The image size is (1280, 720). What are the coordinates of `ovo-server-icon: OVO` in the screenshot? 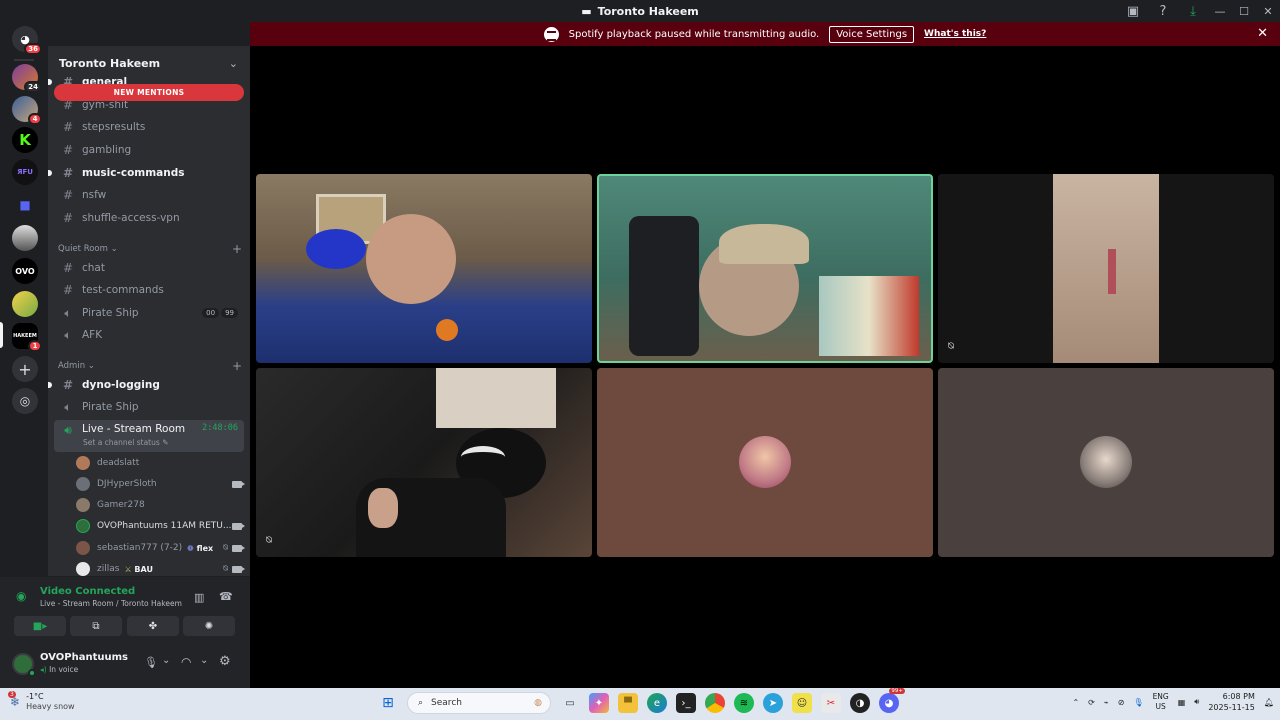 It's located at (25, 271).